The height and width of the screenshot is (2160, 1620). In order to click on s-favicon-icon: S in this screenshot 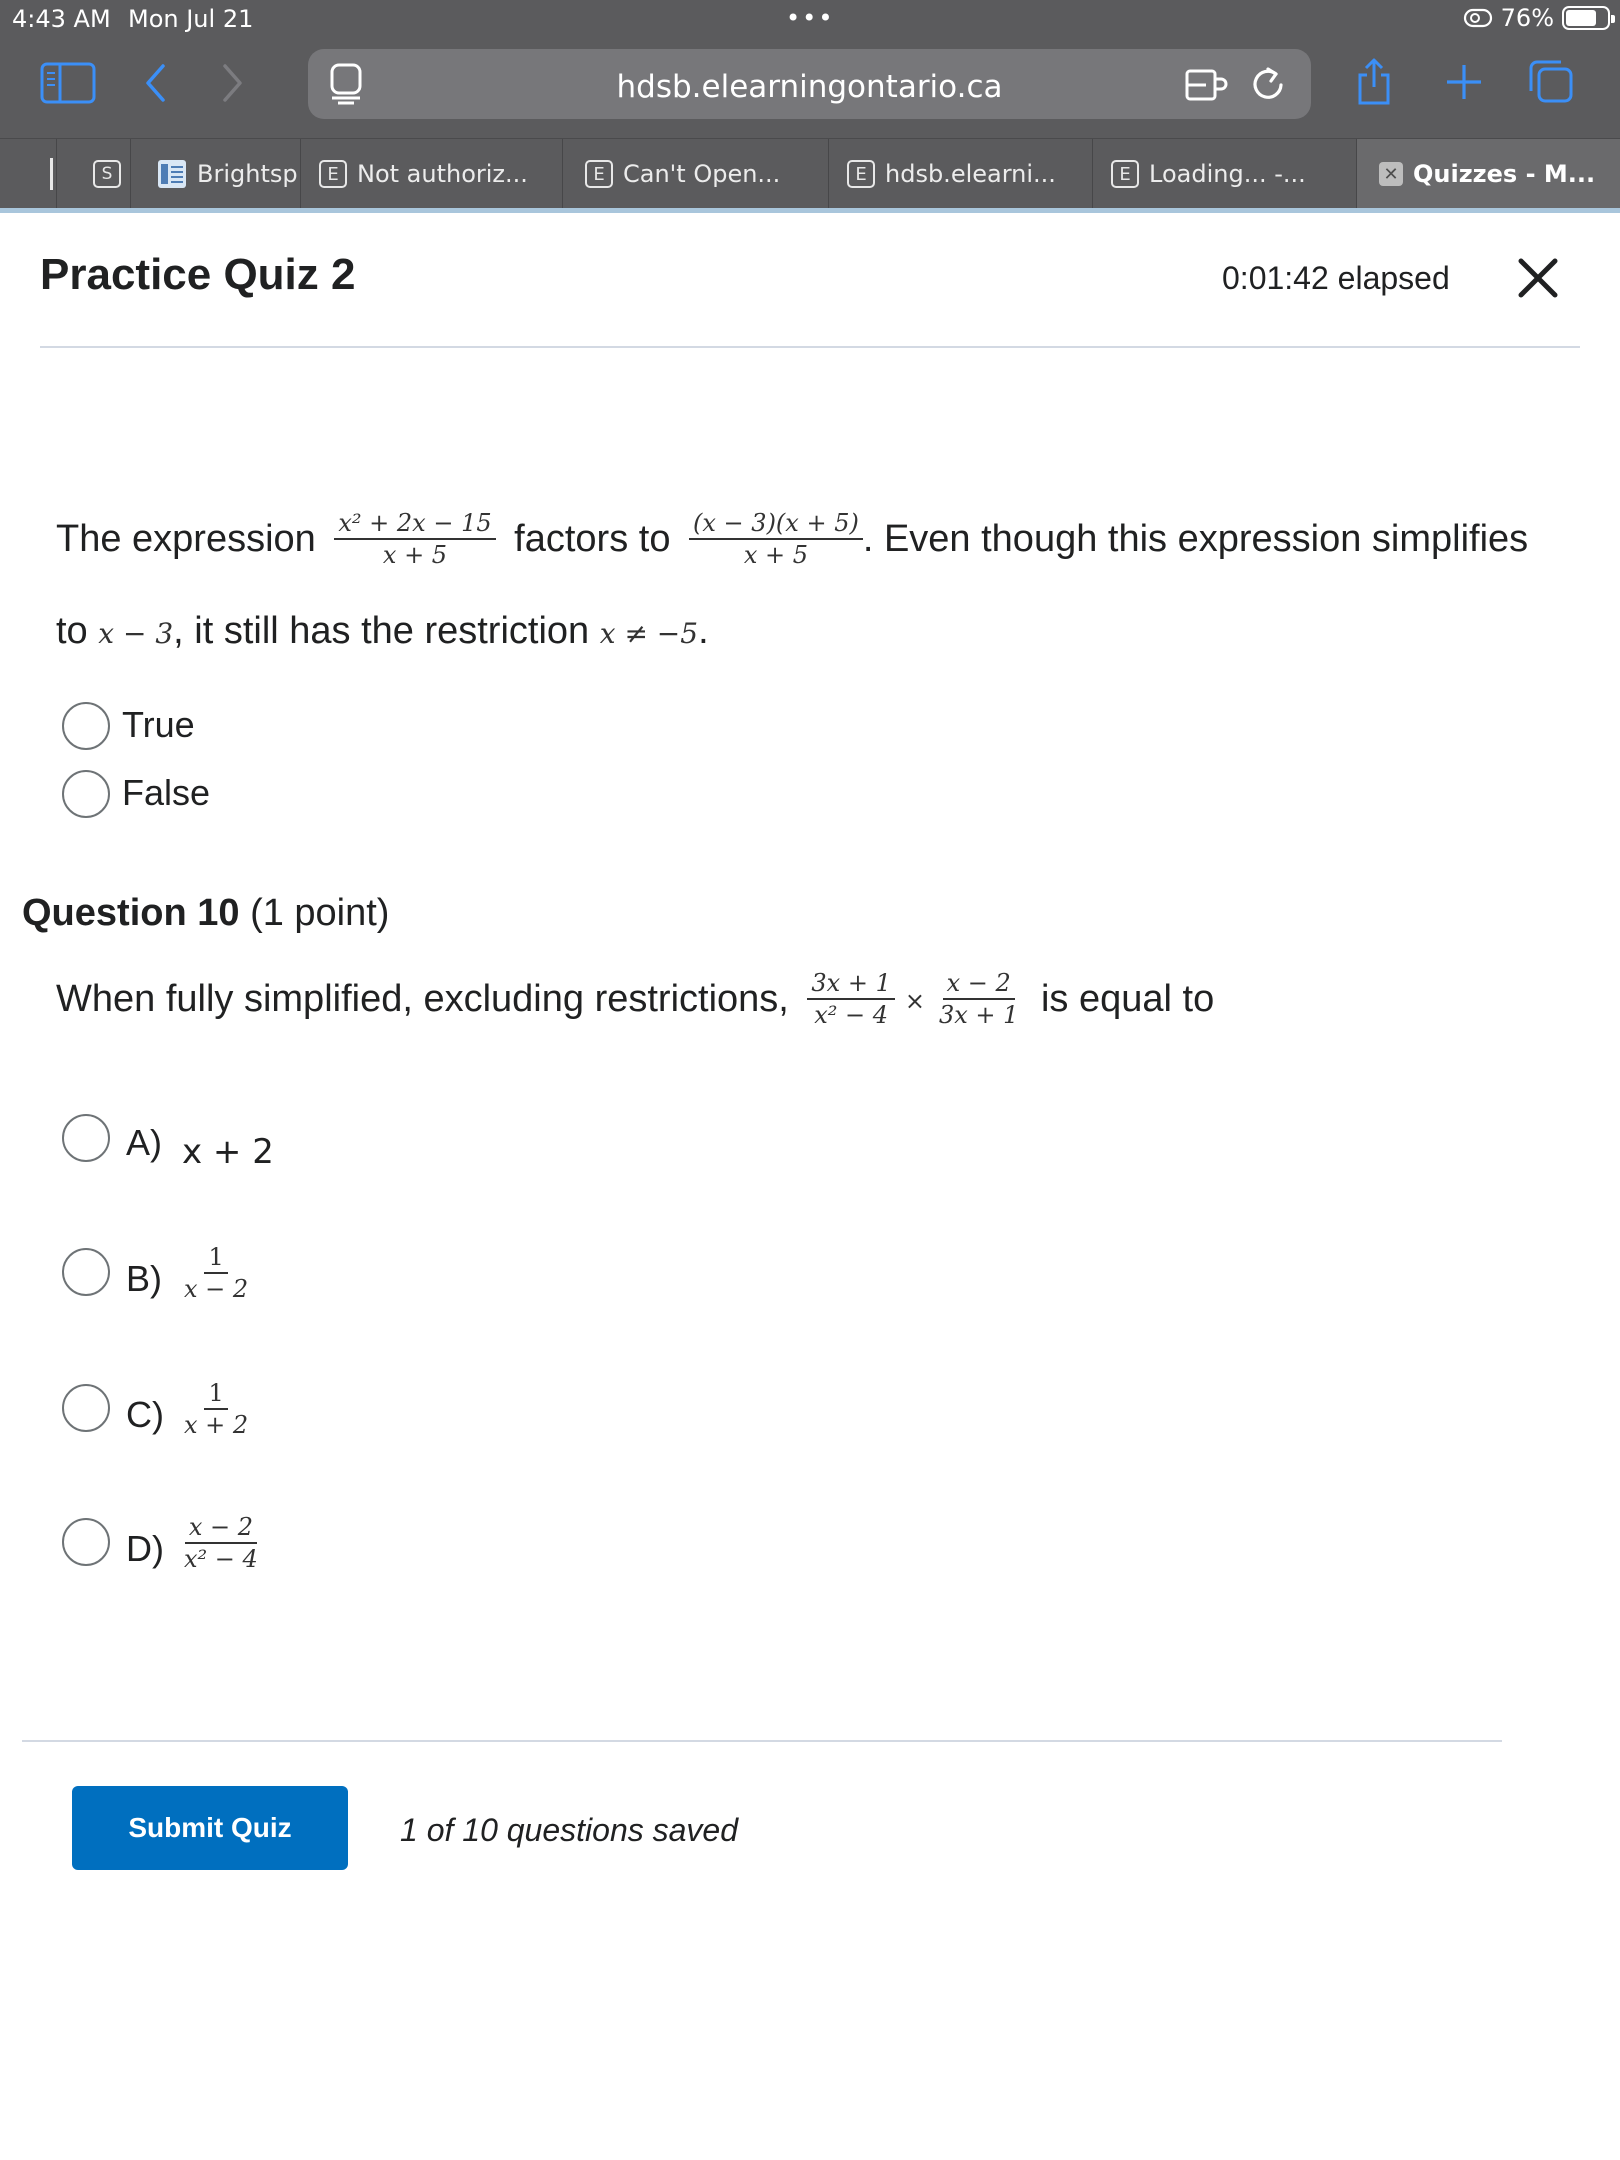, I will do `click(107, 174)`.